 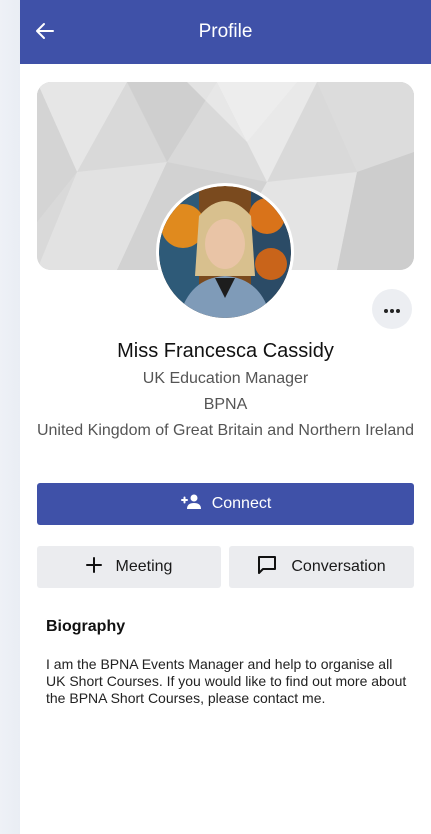 I want to click on avatar, so click(x=225, y=252).